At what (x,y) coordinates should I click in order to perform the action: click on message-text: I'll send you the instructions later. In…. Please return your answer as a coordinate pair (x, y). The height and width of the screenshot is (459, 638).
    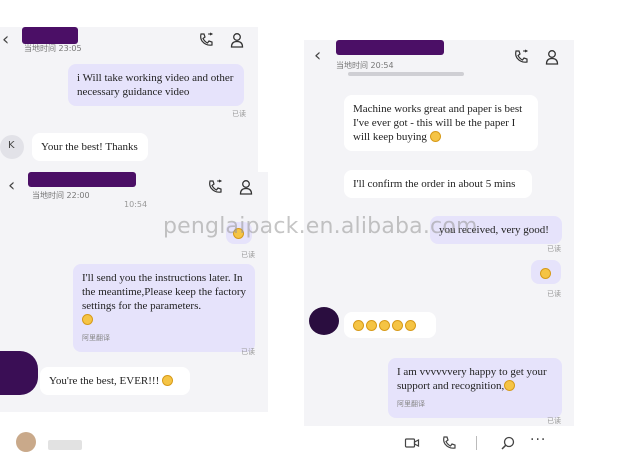
    Looking at the image, I should click on (164, 292).